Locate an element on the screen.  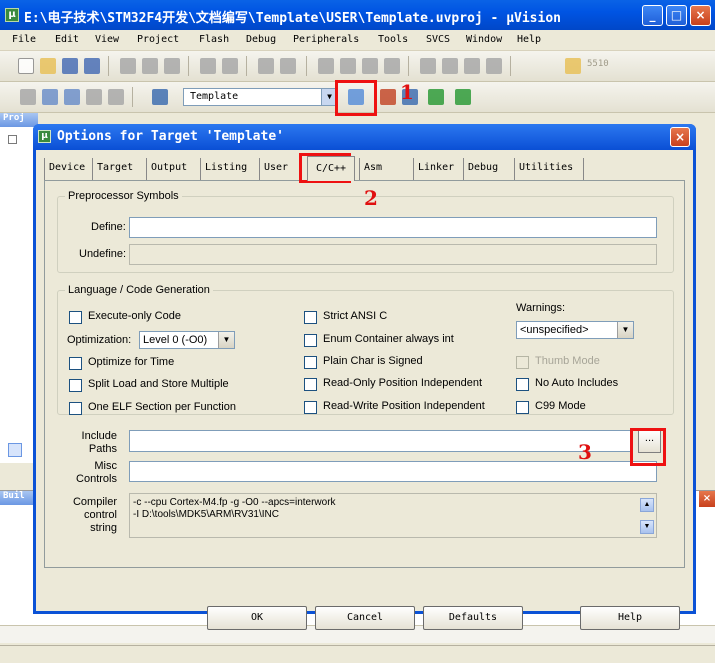
c99-mode-checkbox is located at coordinates (522, 407).